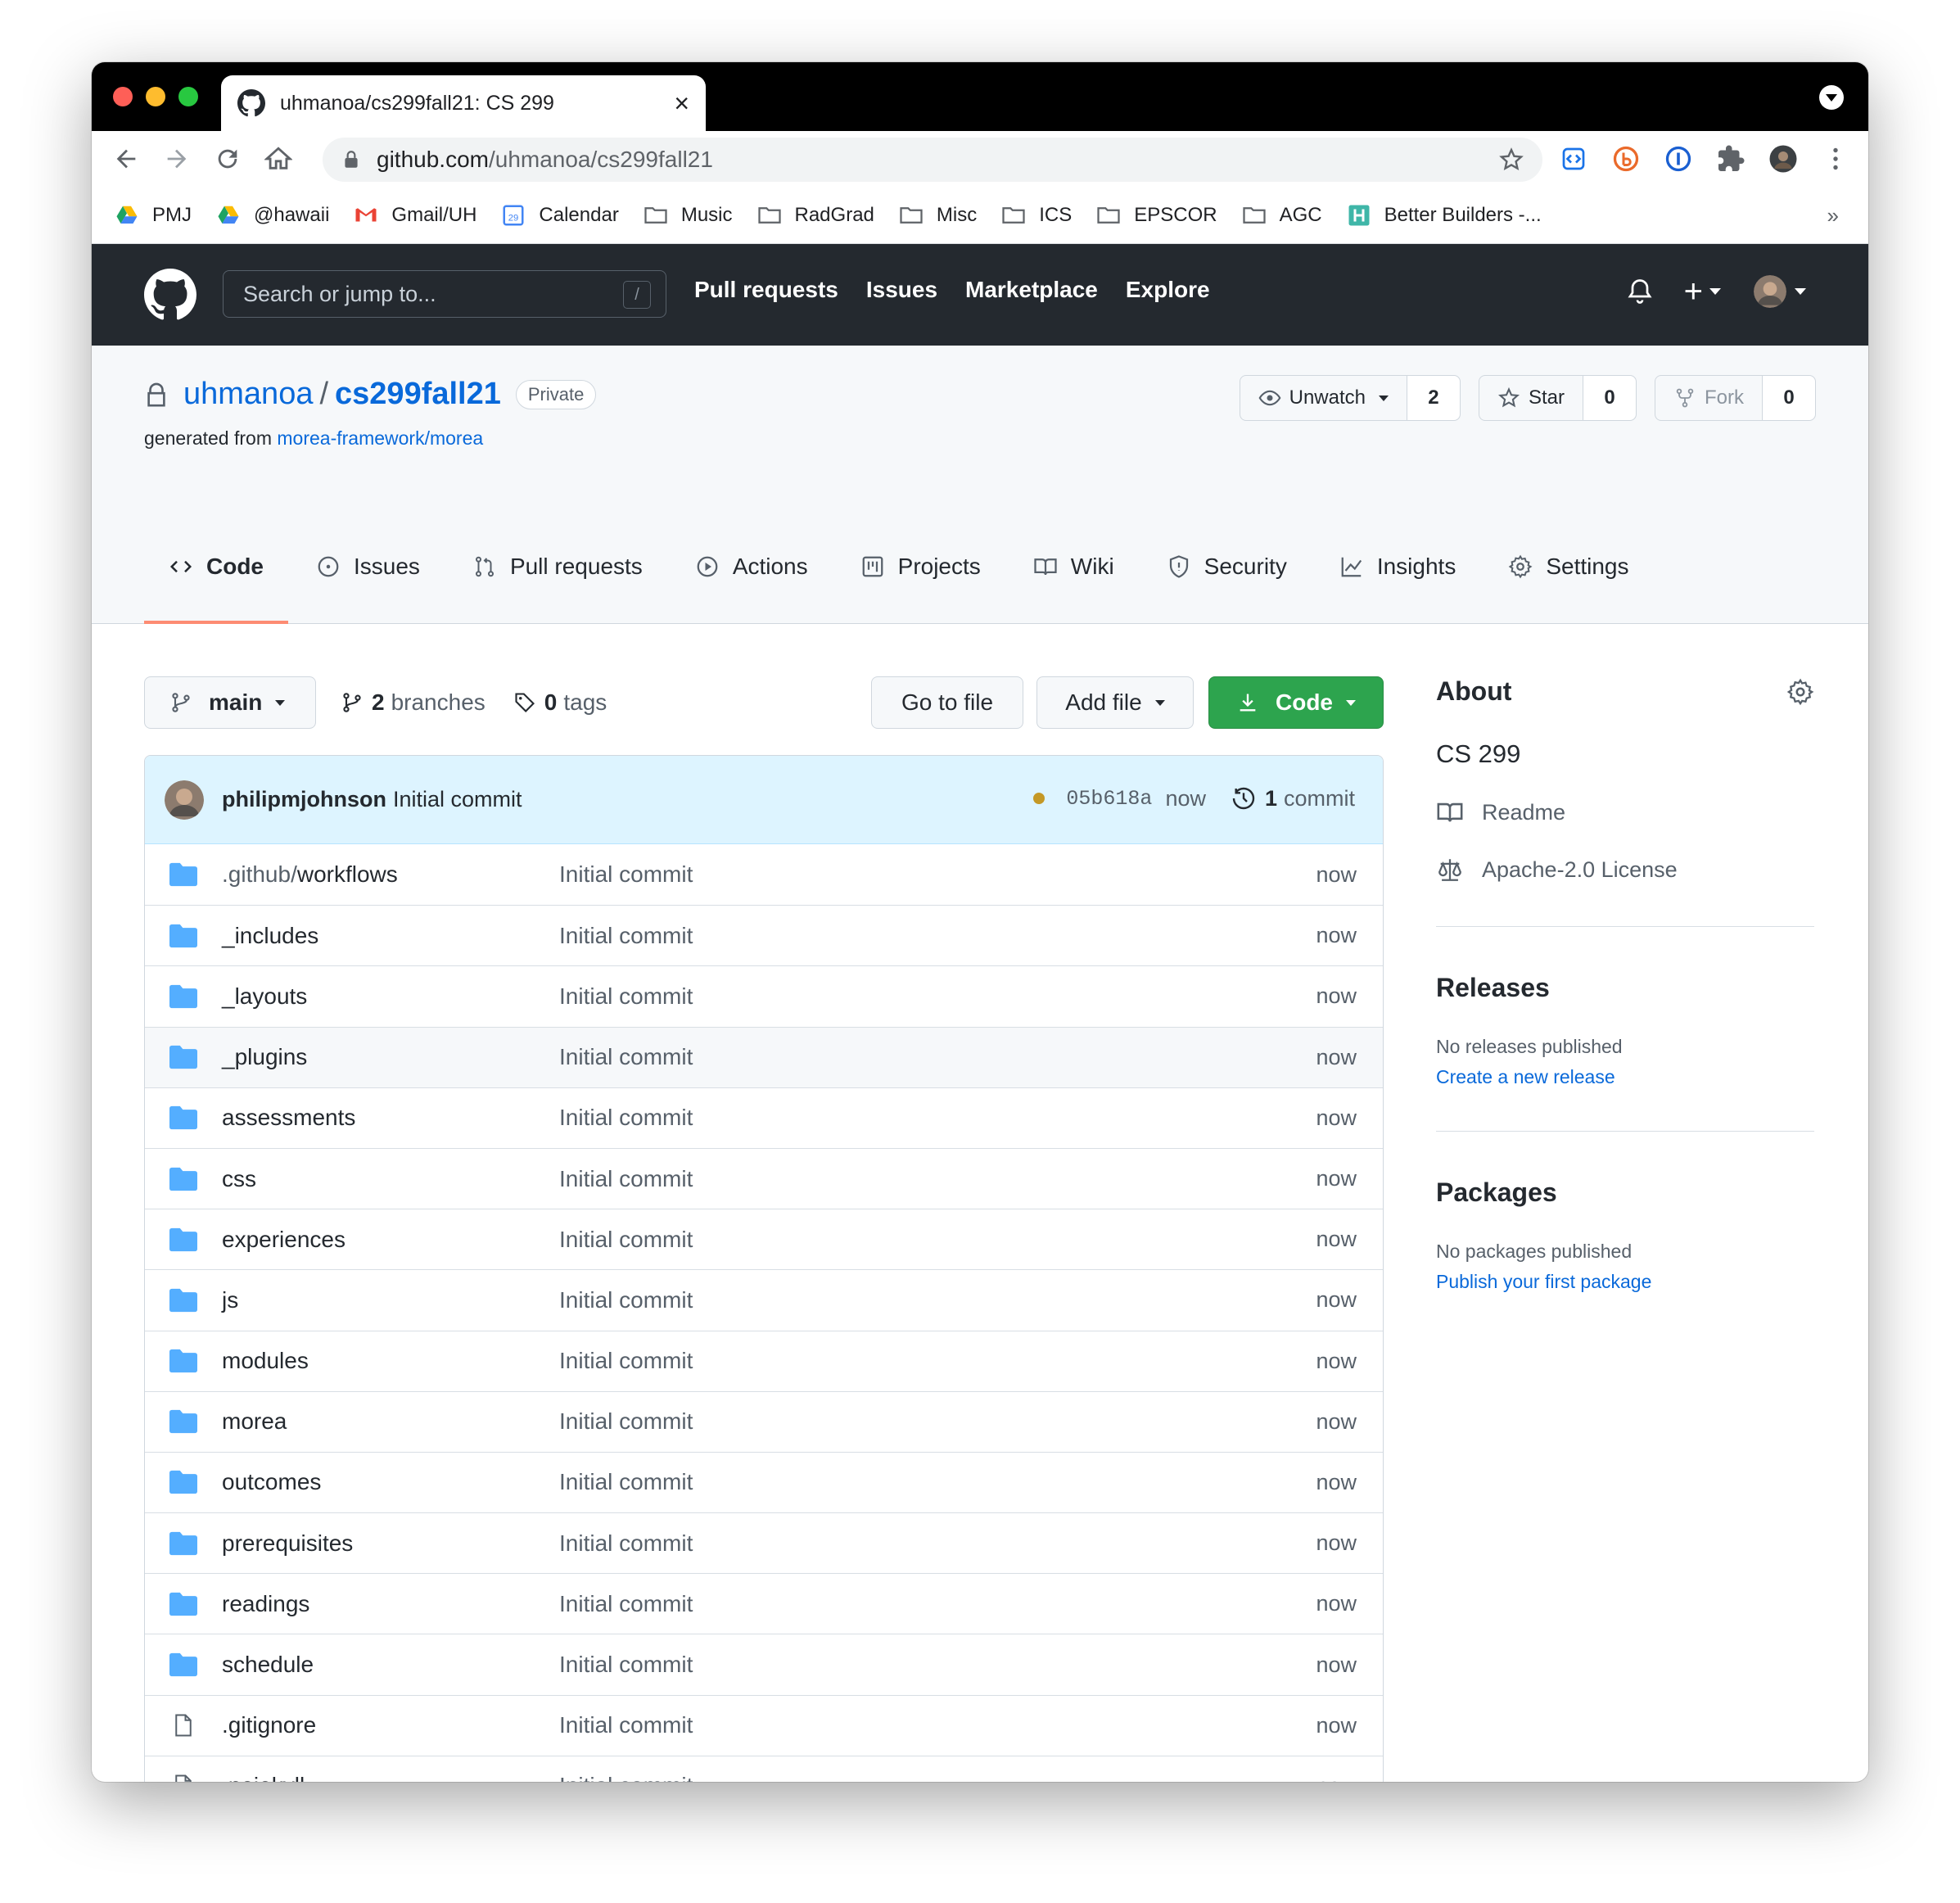 The height and width of the screenshot is (1903, 1960). What do you see at coordinates (463, 103) in the screenshot?
I see `browser-tab-active: uhmanoa/cs299fall21: CS 299 ×` at bounding box center [463, 103].